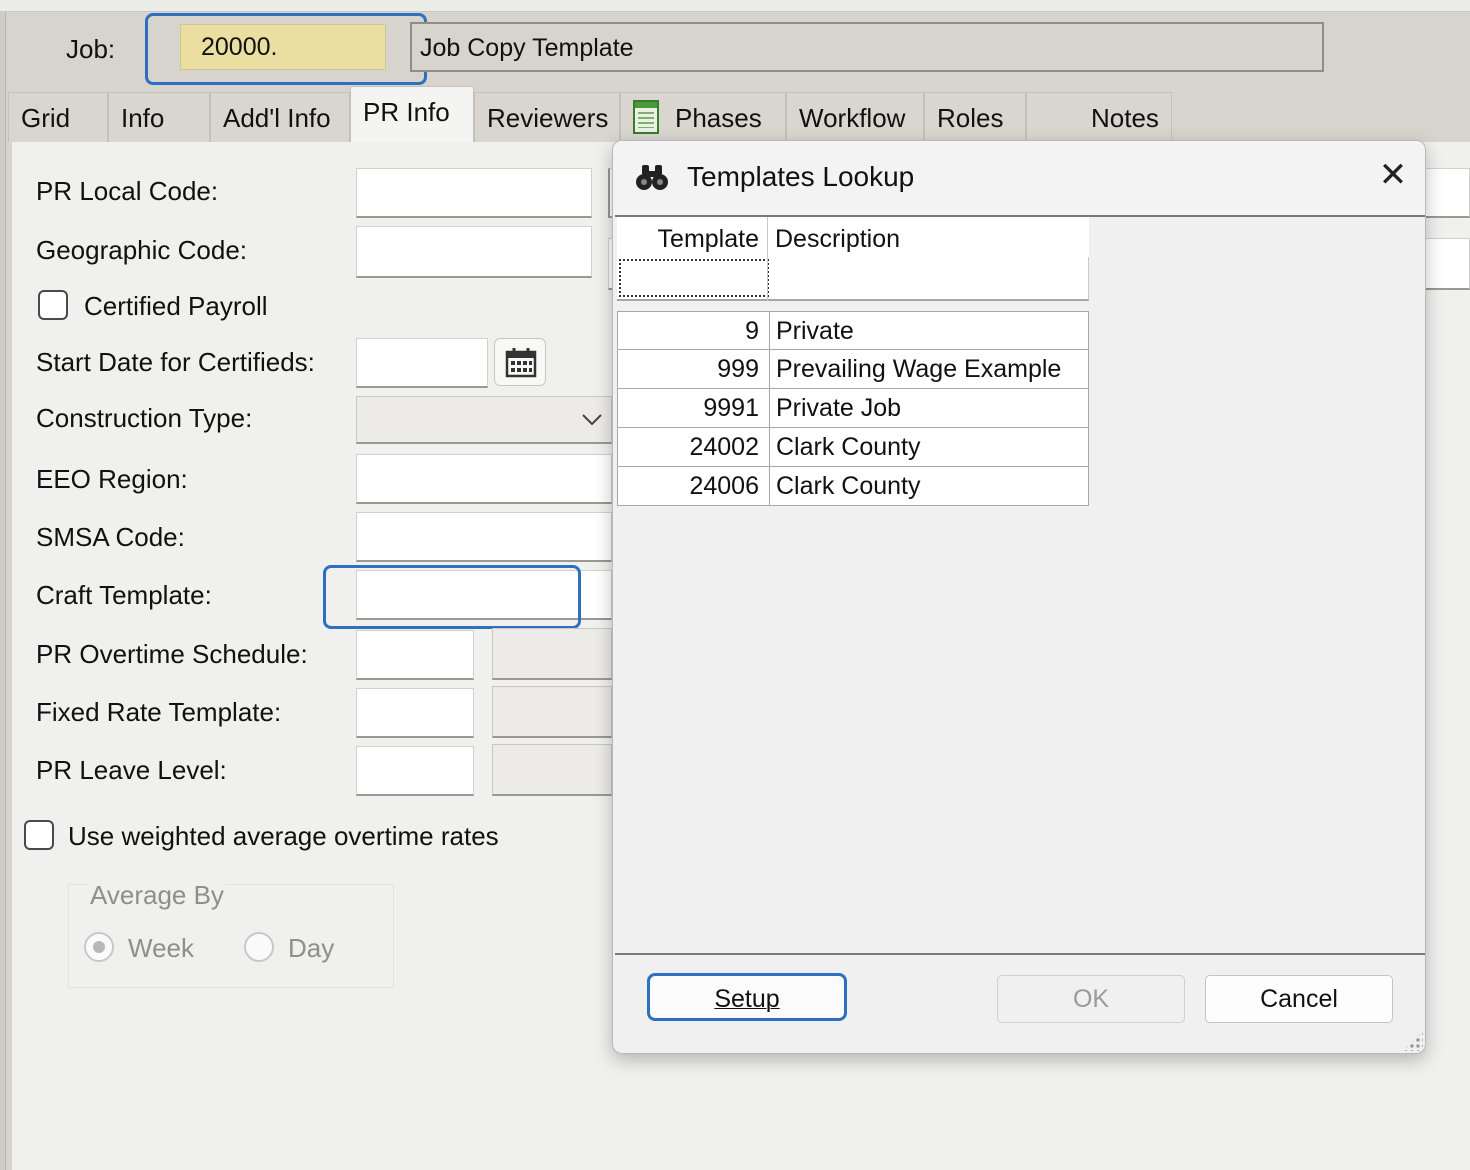 The image size is (1470, 1170). What do you see at coordinates (693, 237) in the screenshot?
I see `column-header-template: Template` at bounding box center [693, 237].